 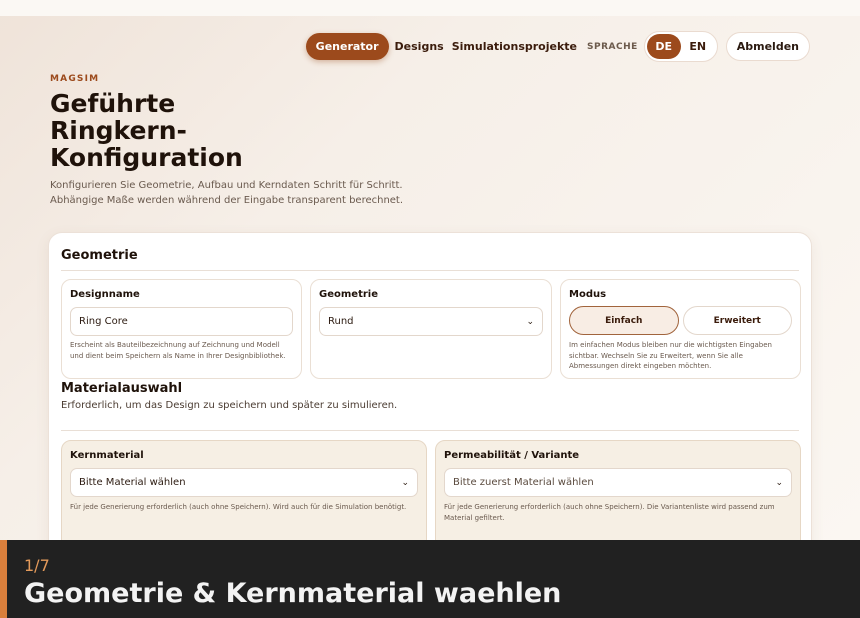 I want to click on lang-de-button: DE, so click(x=663, y=46).